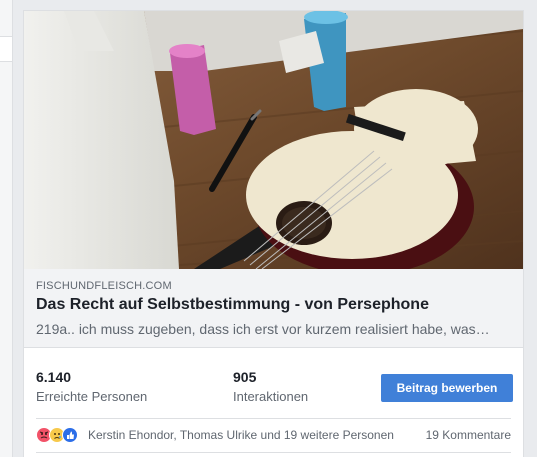 The image size is (537, 457). I want to click on engagement-label: Interaktionen, so click(271, 396).